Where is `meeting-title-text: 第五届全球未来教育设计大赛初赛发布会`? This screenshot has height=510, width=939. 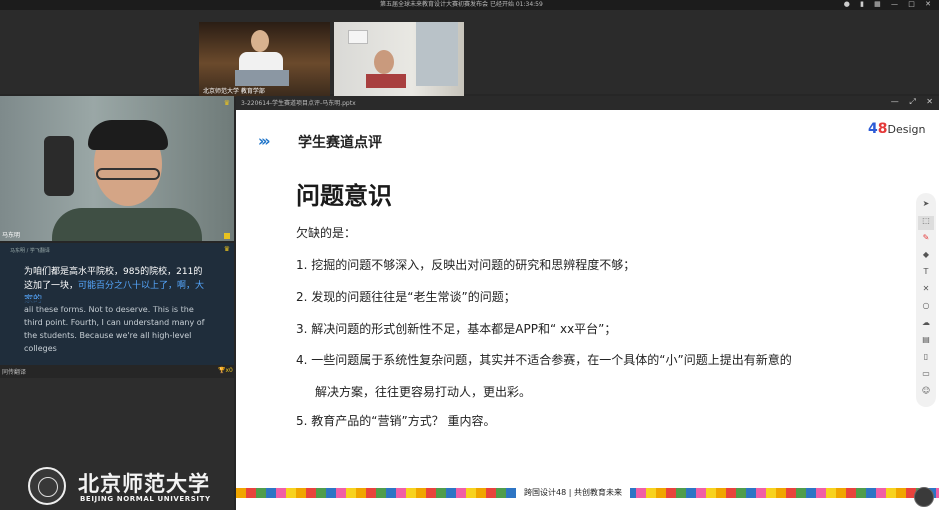
meeting-title-text: 第五届全球未来教育设计大赛初赛发布会 is located at coordinates (434, 4).